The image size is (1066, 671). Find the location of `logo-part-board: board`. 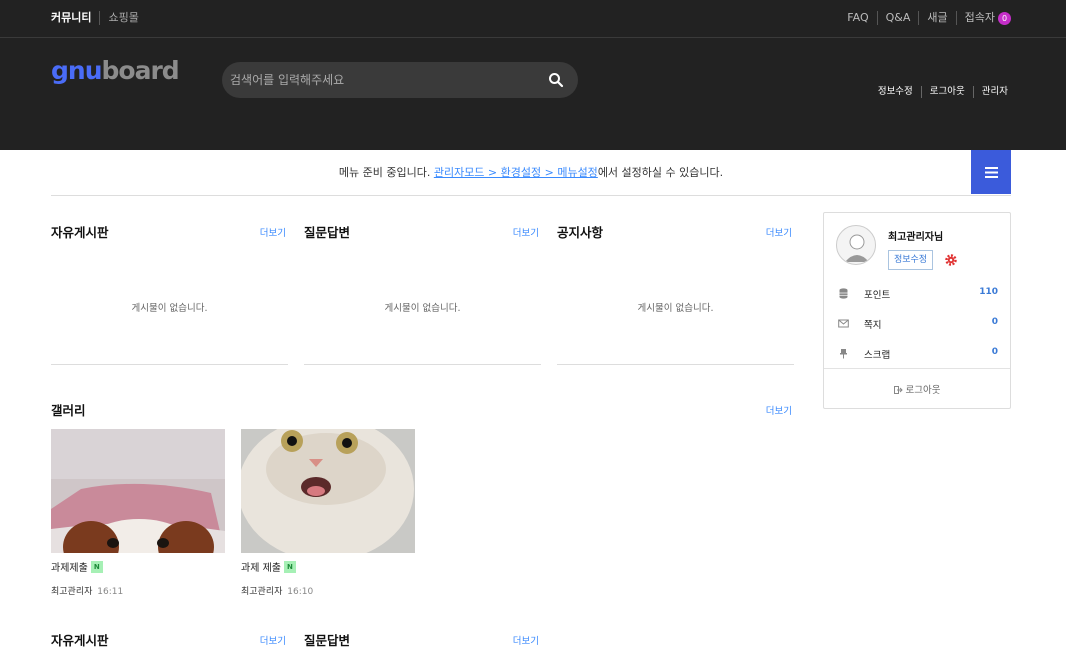

logo-part-board: board is located at coordinates (140, 70).